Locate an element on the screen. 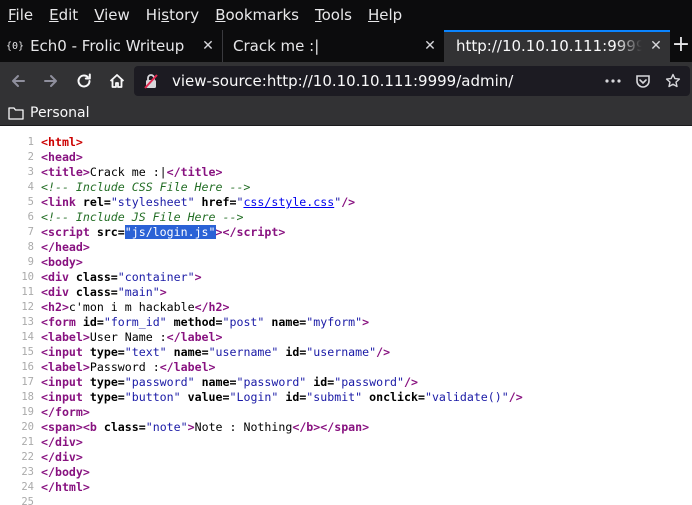  bookmark-folder-label: Personal is located at coordinates (60, 112).